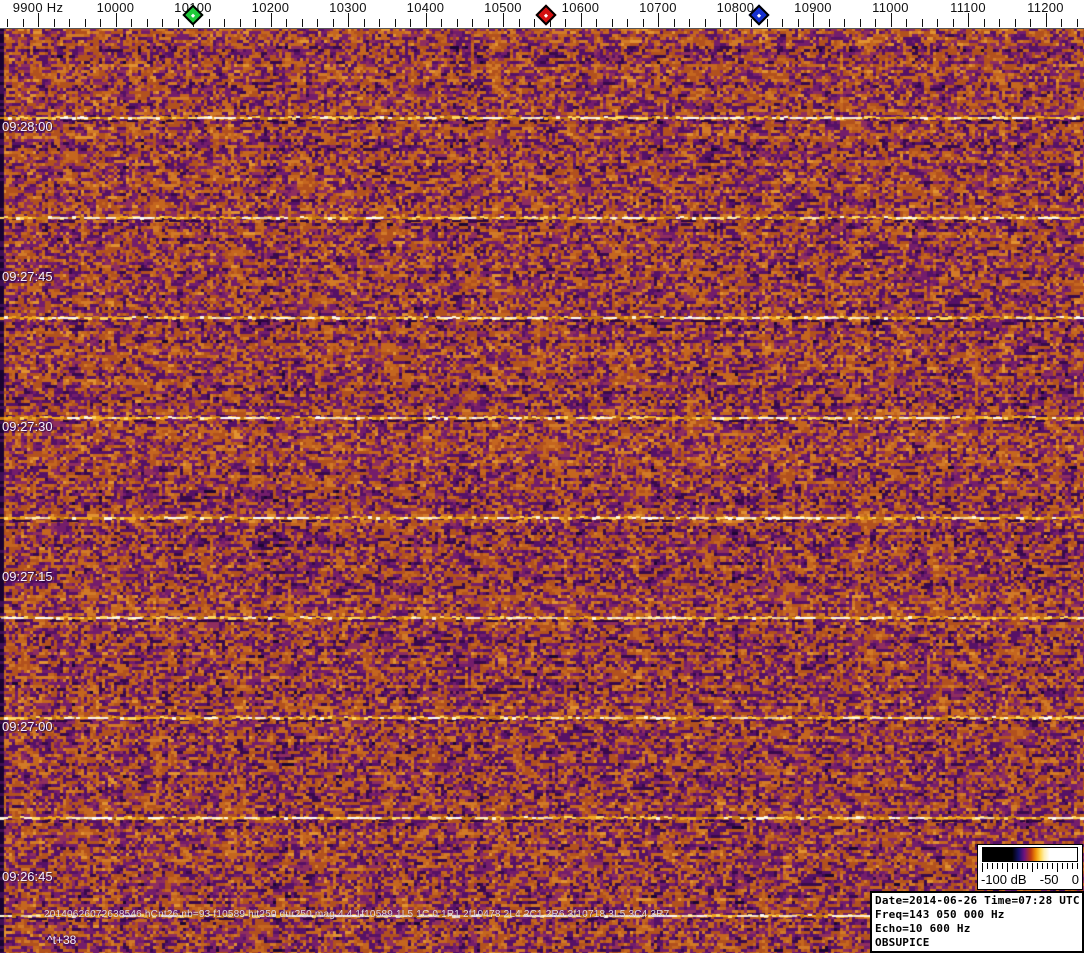  I want to click on colorbar-label-min: -100 dB, so click(1004, 879).